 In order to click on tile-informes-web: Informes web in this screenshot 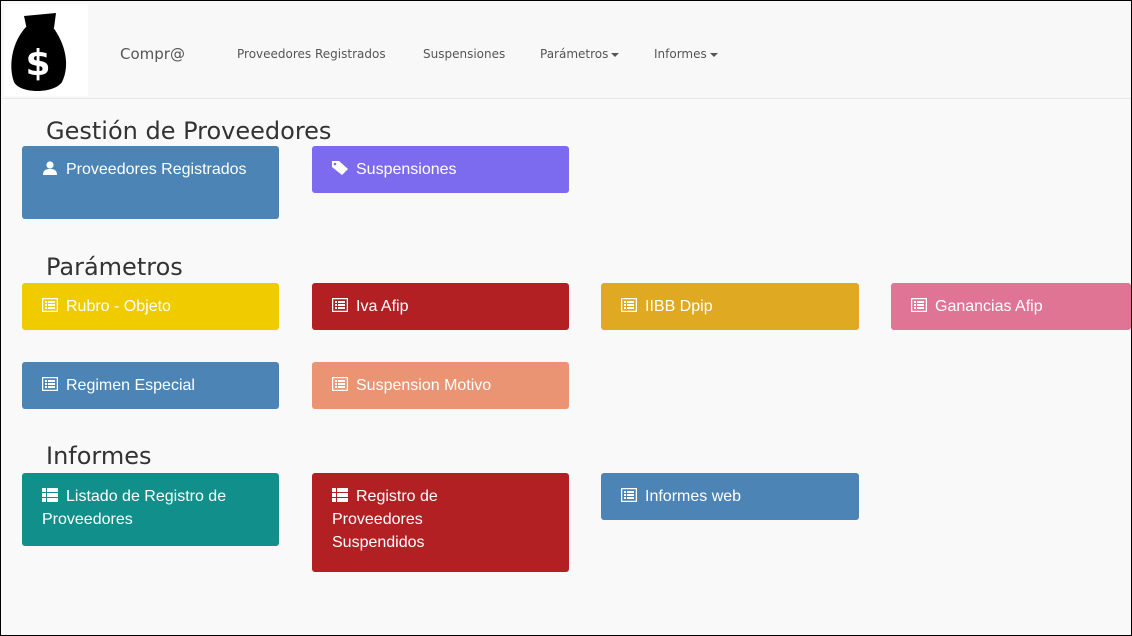, I will do `click(730, 496)`.